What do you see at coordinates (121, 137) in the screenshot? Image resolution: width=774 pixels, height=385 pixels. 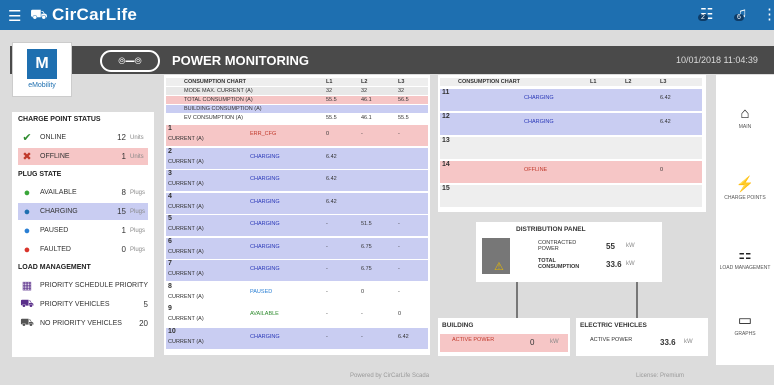 I see `online-value: 12` at bounding box center [121, 137].